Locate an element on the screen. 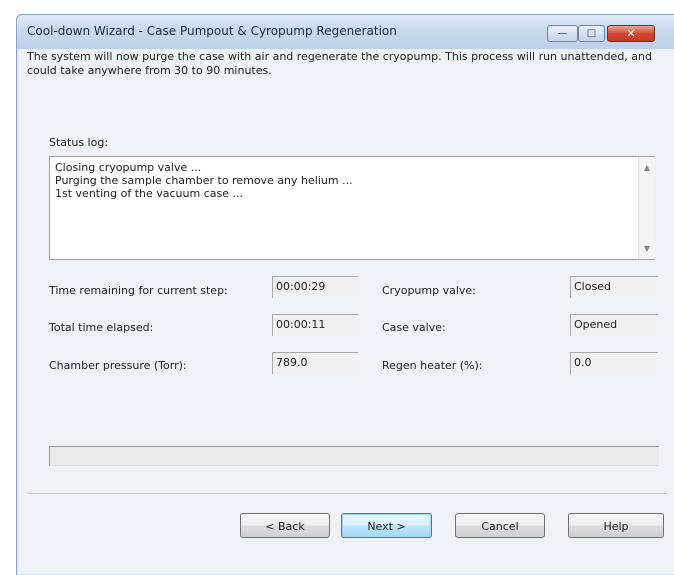  next-button: Next > is located at coordinates (386, 525).